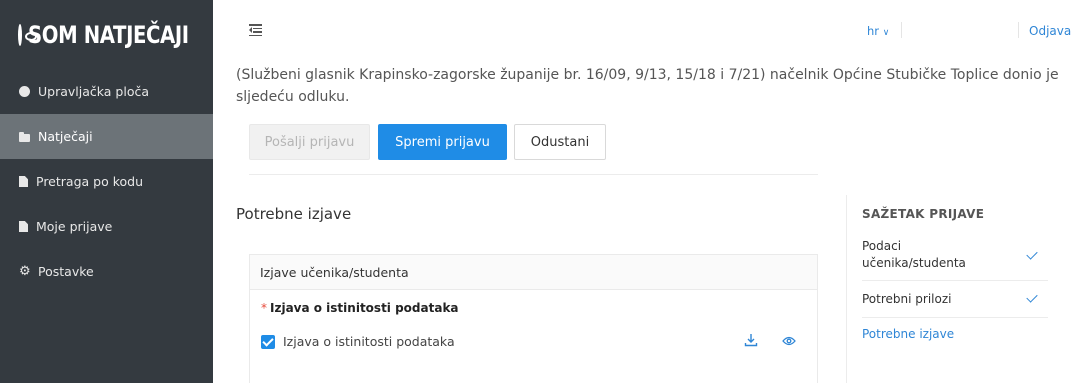  I want to click on section-title: Potrebne izjave, so click(294, 214).